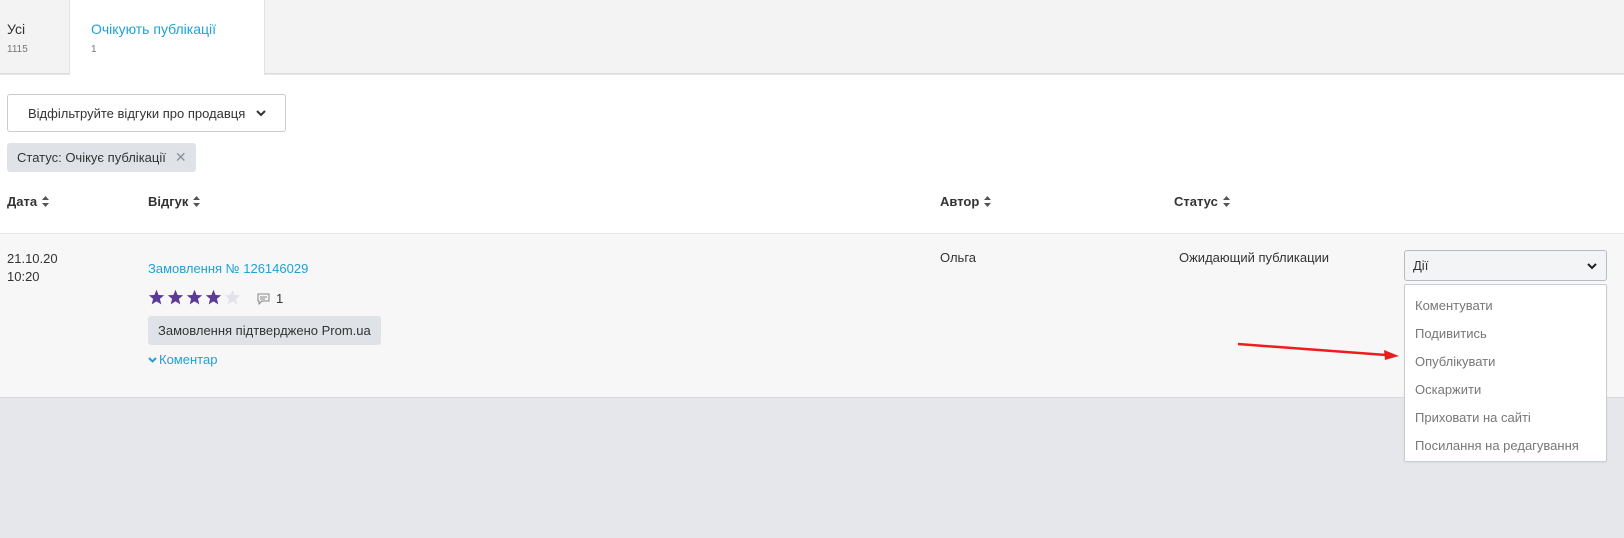 The image size is (1624, 538). I want to click on comment-toggle-label: Коментар, so click(188, 359).